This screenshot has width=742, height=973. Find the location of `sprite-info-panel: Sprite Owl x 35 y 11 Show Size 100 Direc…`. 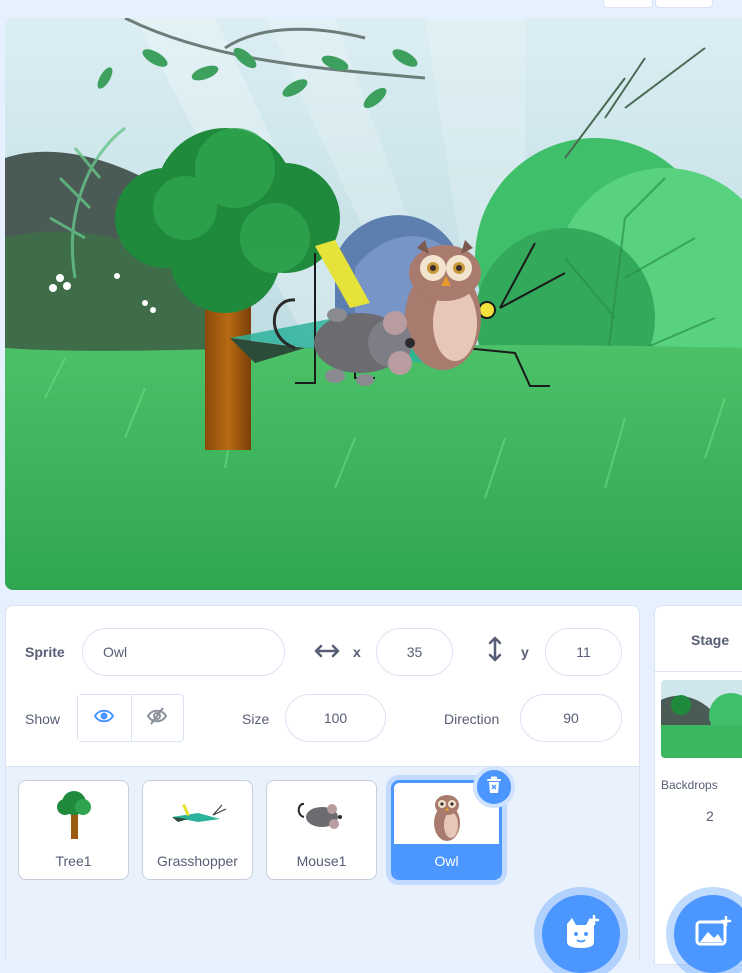

sprite-info-panel: Sprite Owl x 35 y 11 Show Size 100 Direc… is located at coordinates (322, 686).